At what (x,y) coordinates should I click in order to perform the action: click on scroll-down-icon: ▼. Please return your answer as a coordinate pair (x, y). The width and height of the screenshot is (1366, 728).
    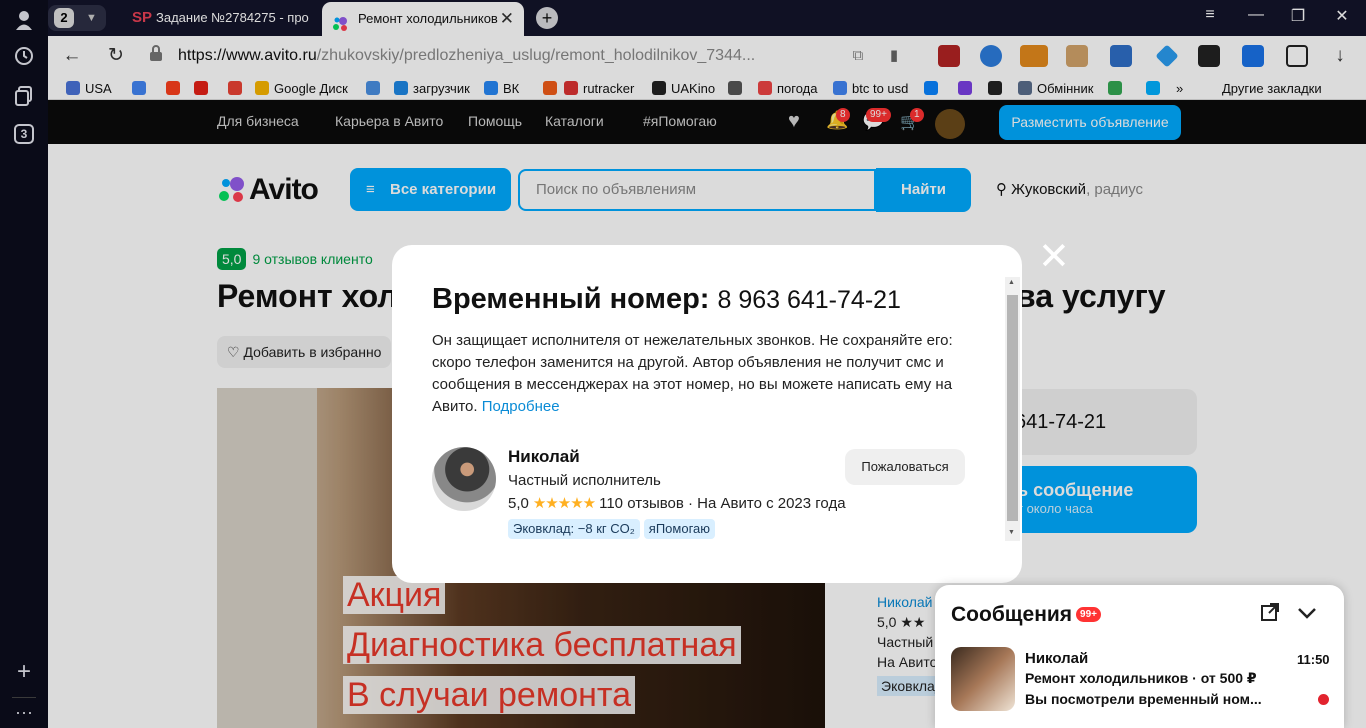
    Looking at the image, I should click on (1011, 532).